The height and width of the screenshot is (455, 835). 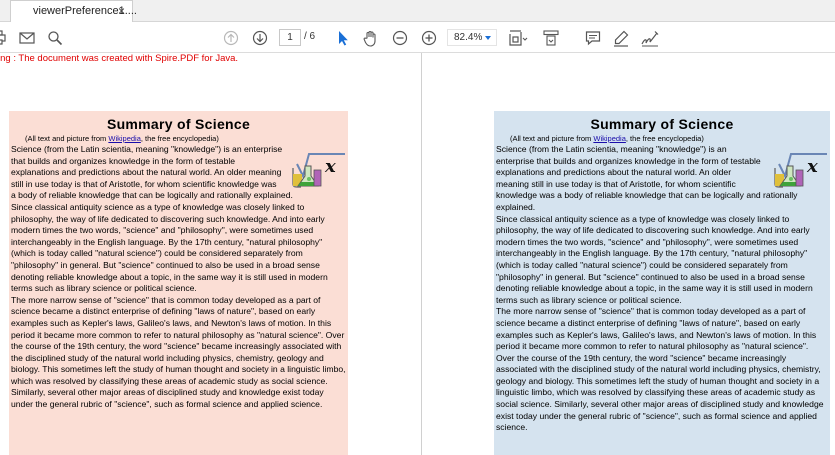 What do you see at coordinates (290, 37) in the screenshot?
I see `page-number-input: 1` at bounding box center [290, 37].